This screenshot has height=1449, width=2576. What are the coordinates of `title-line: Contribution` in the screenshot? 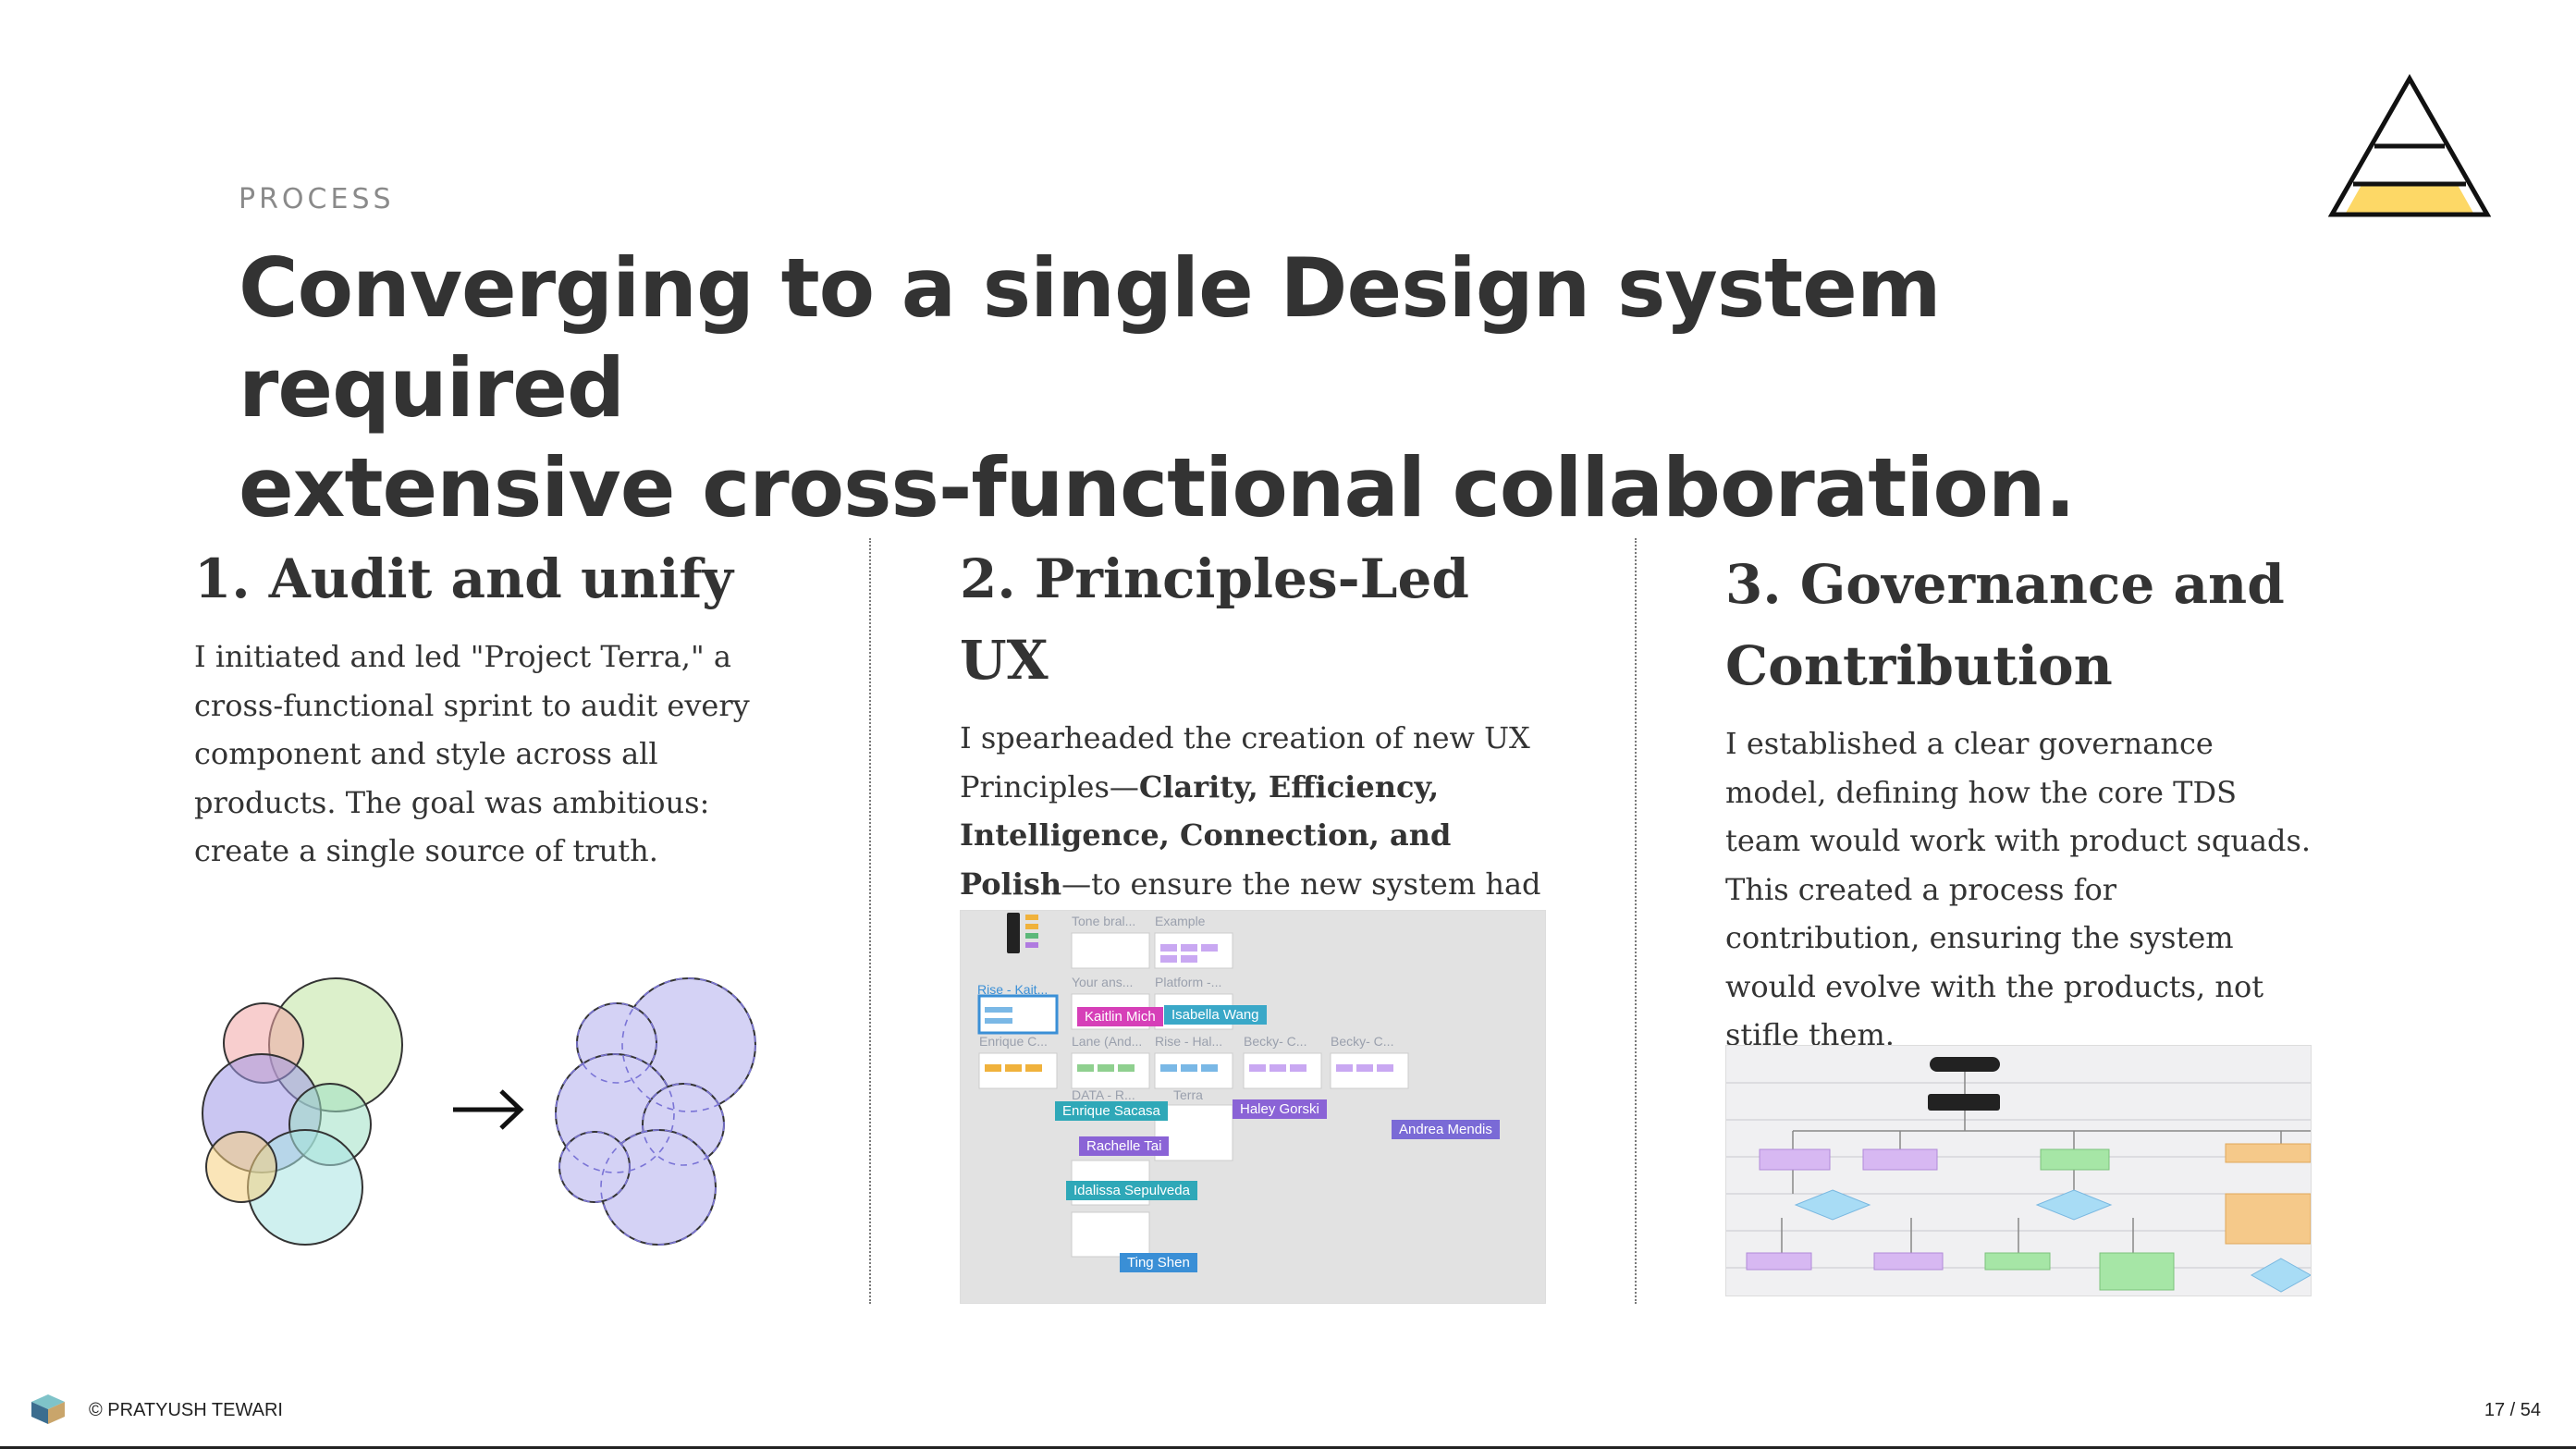 It's located at (1919, 665).